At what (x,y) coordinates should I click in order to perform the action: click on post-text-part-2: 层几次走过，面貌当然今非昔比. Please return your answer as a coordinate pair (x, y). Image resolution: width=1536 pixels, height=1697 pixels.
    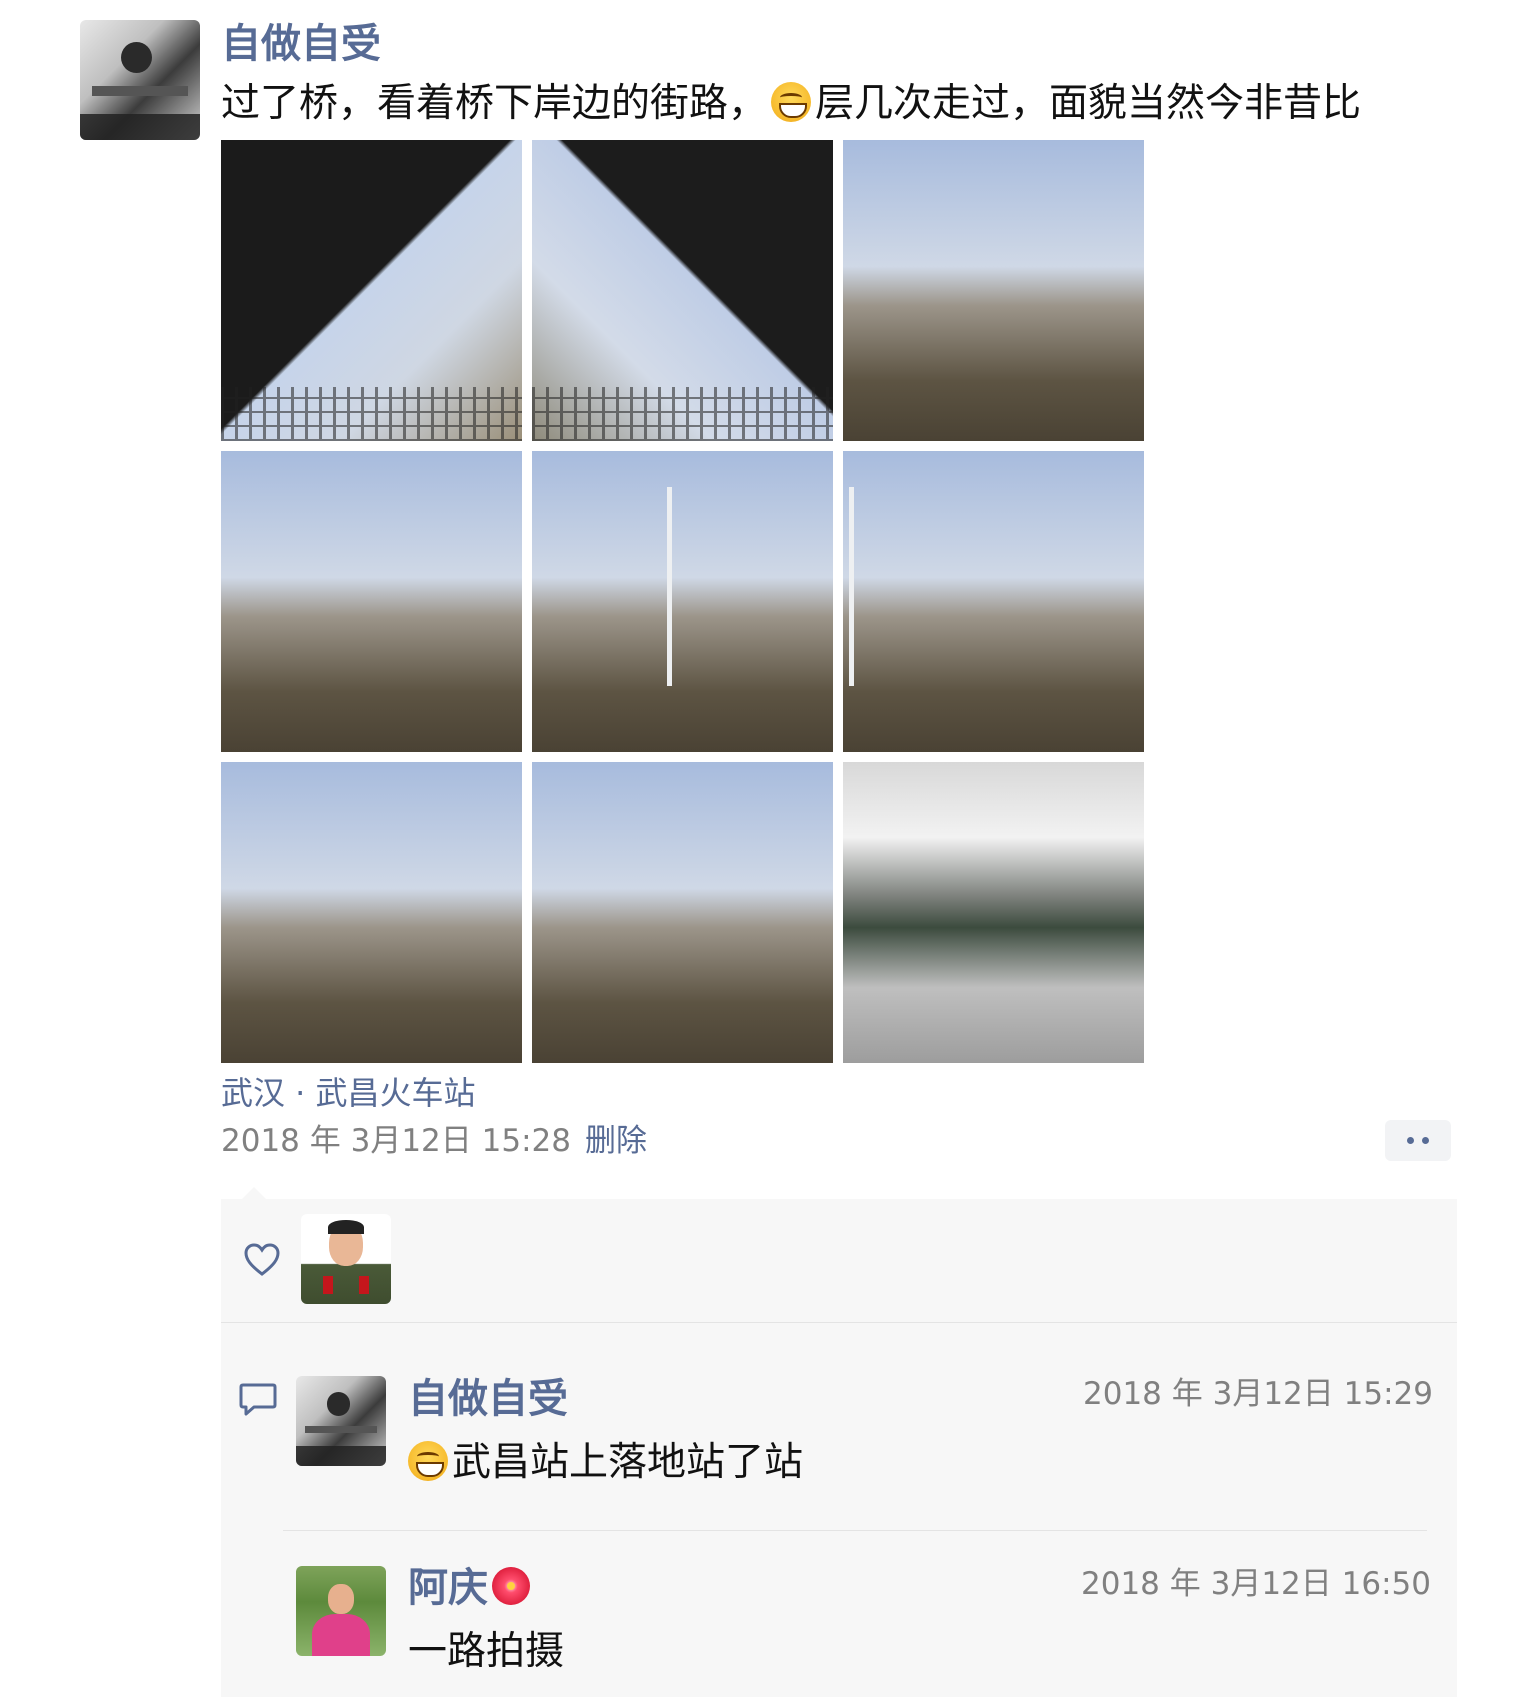
    Looking at the image, I should click on (1088, 103).